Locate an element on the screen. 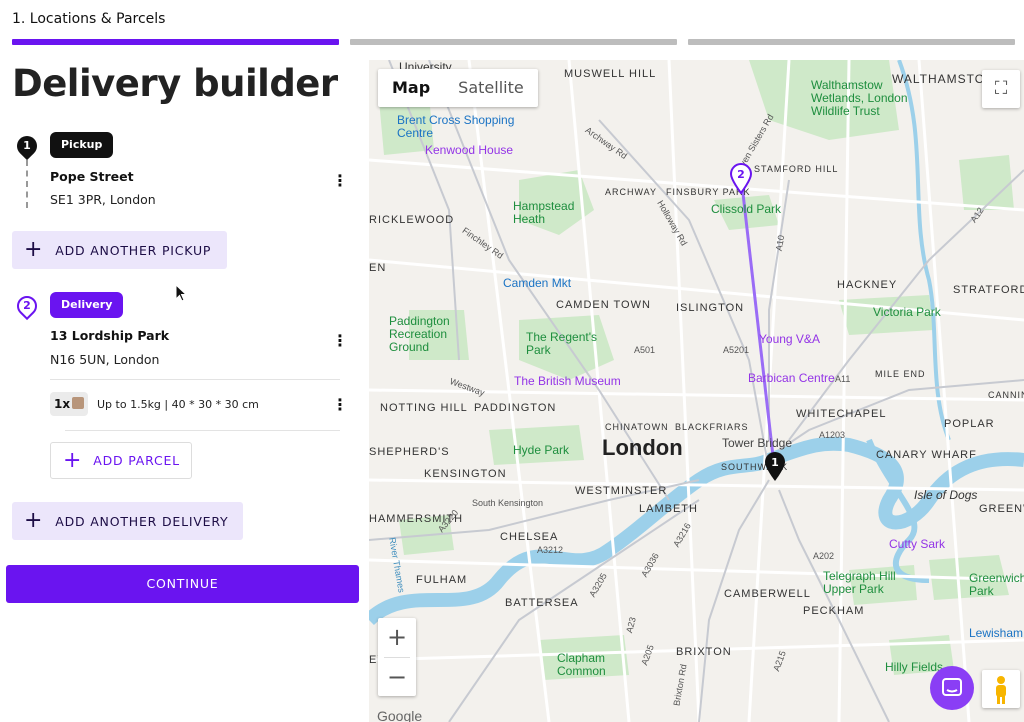  poi-label: Hampstead Heath is located at coordinates (544, 212).